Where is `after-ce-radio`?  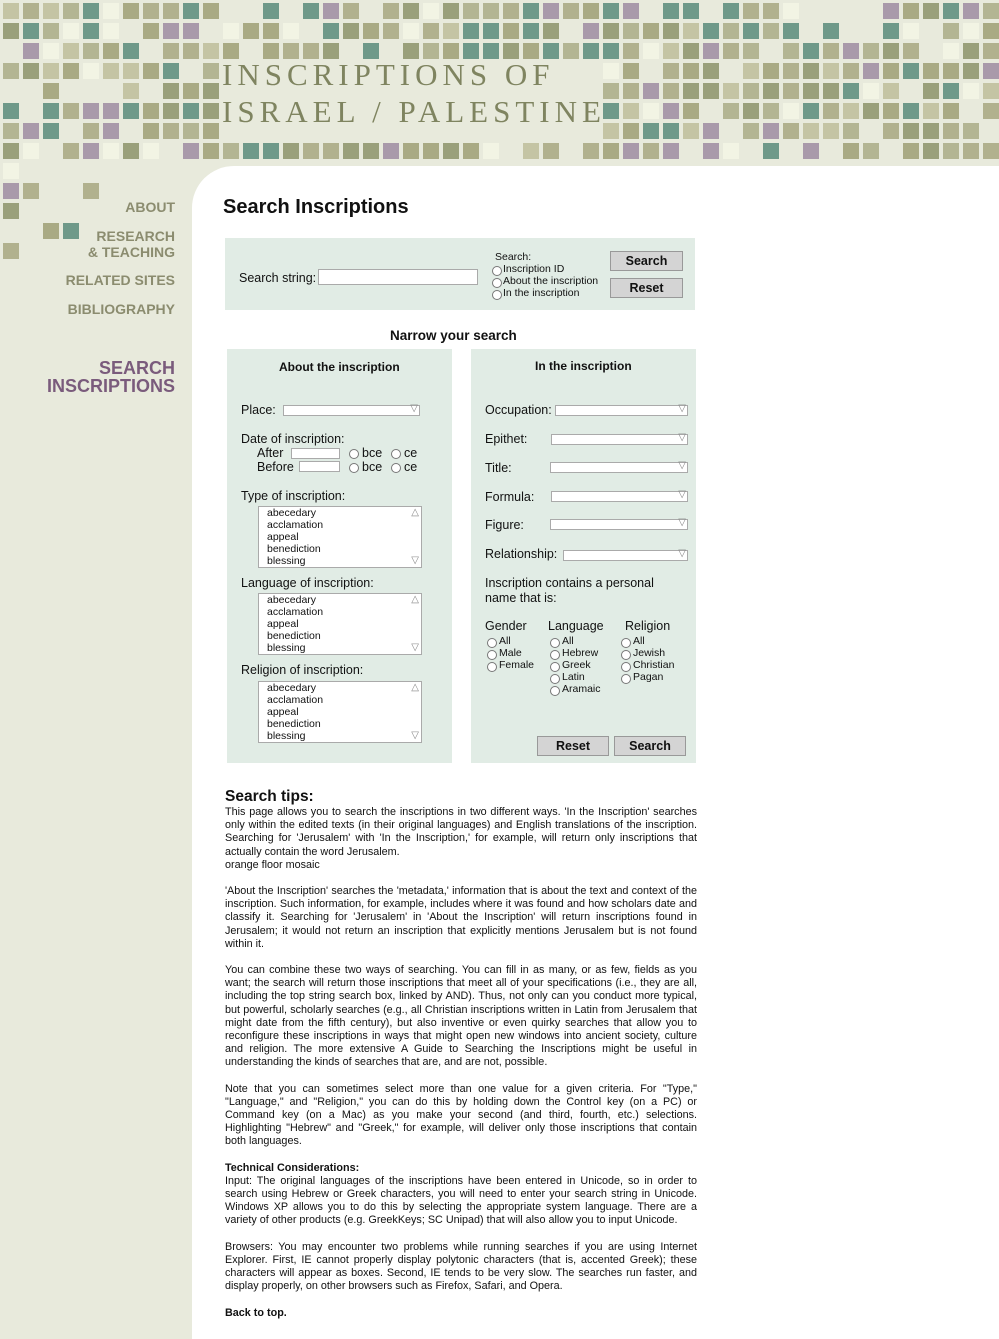 after-ce-radio is located at coordinates (396, 454).